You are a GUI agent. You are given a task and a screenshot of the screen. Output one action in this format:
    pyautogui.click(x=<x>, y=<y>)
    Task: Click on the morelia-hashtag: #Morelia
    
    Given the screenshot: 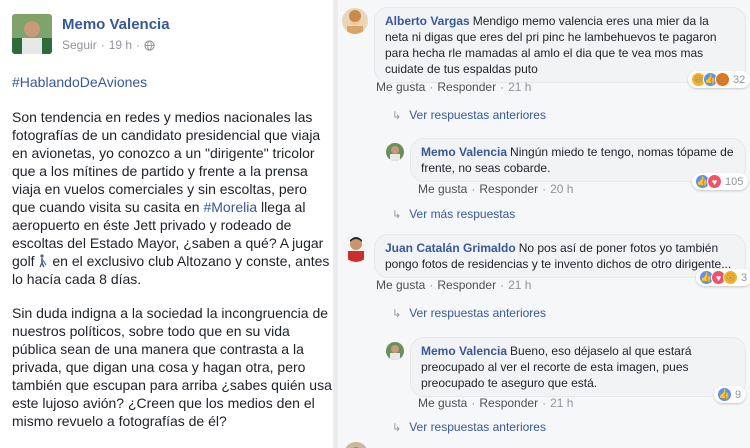 What is the action you would take?
    pyautogui.click(x=230, y=207)
    